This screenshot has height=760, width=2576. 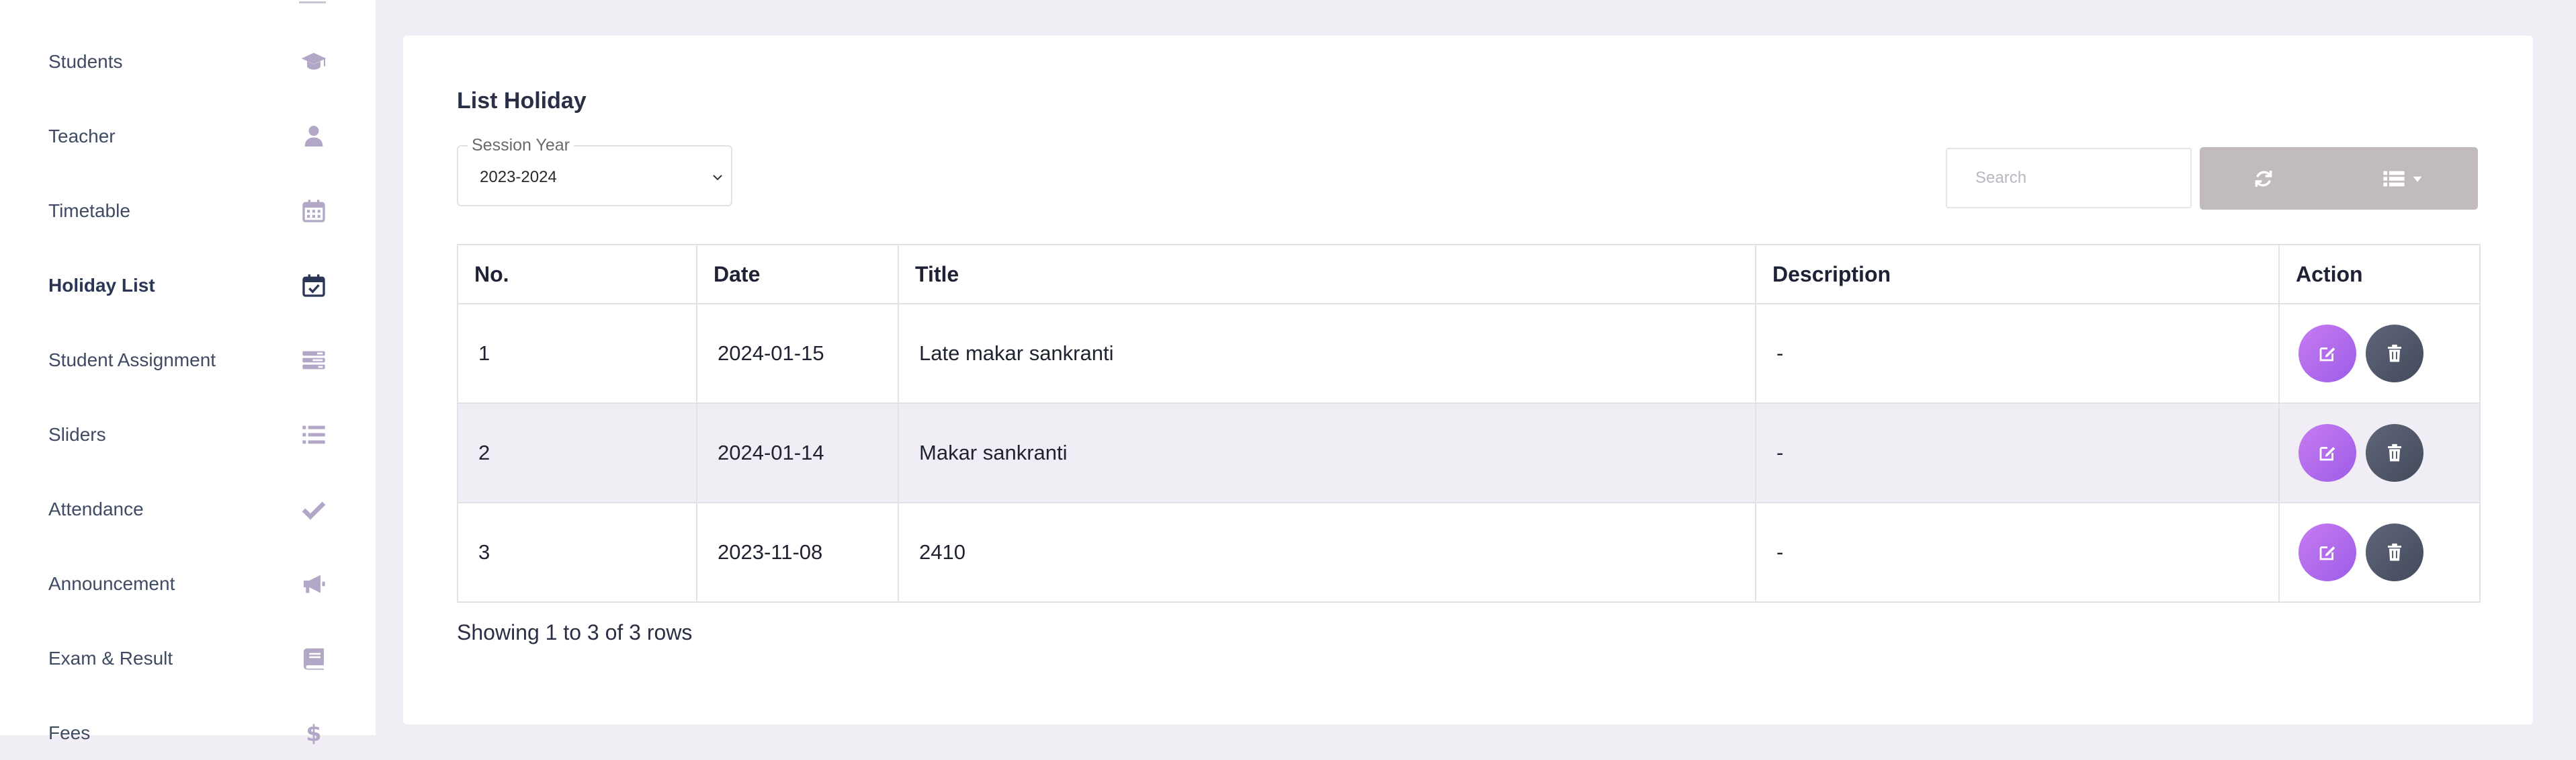 I want to click on bullhorn-icon, so click(x=314, y=584).